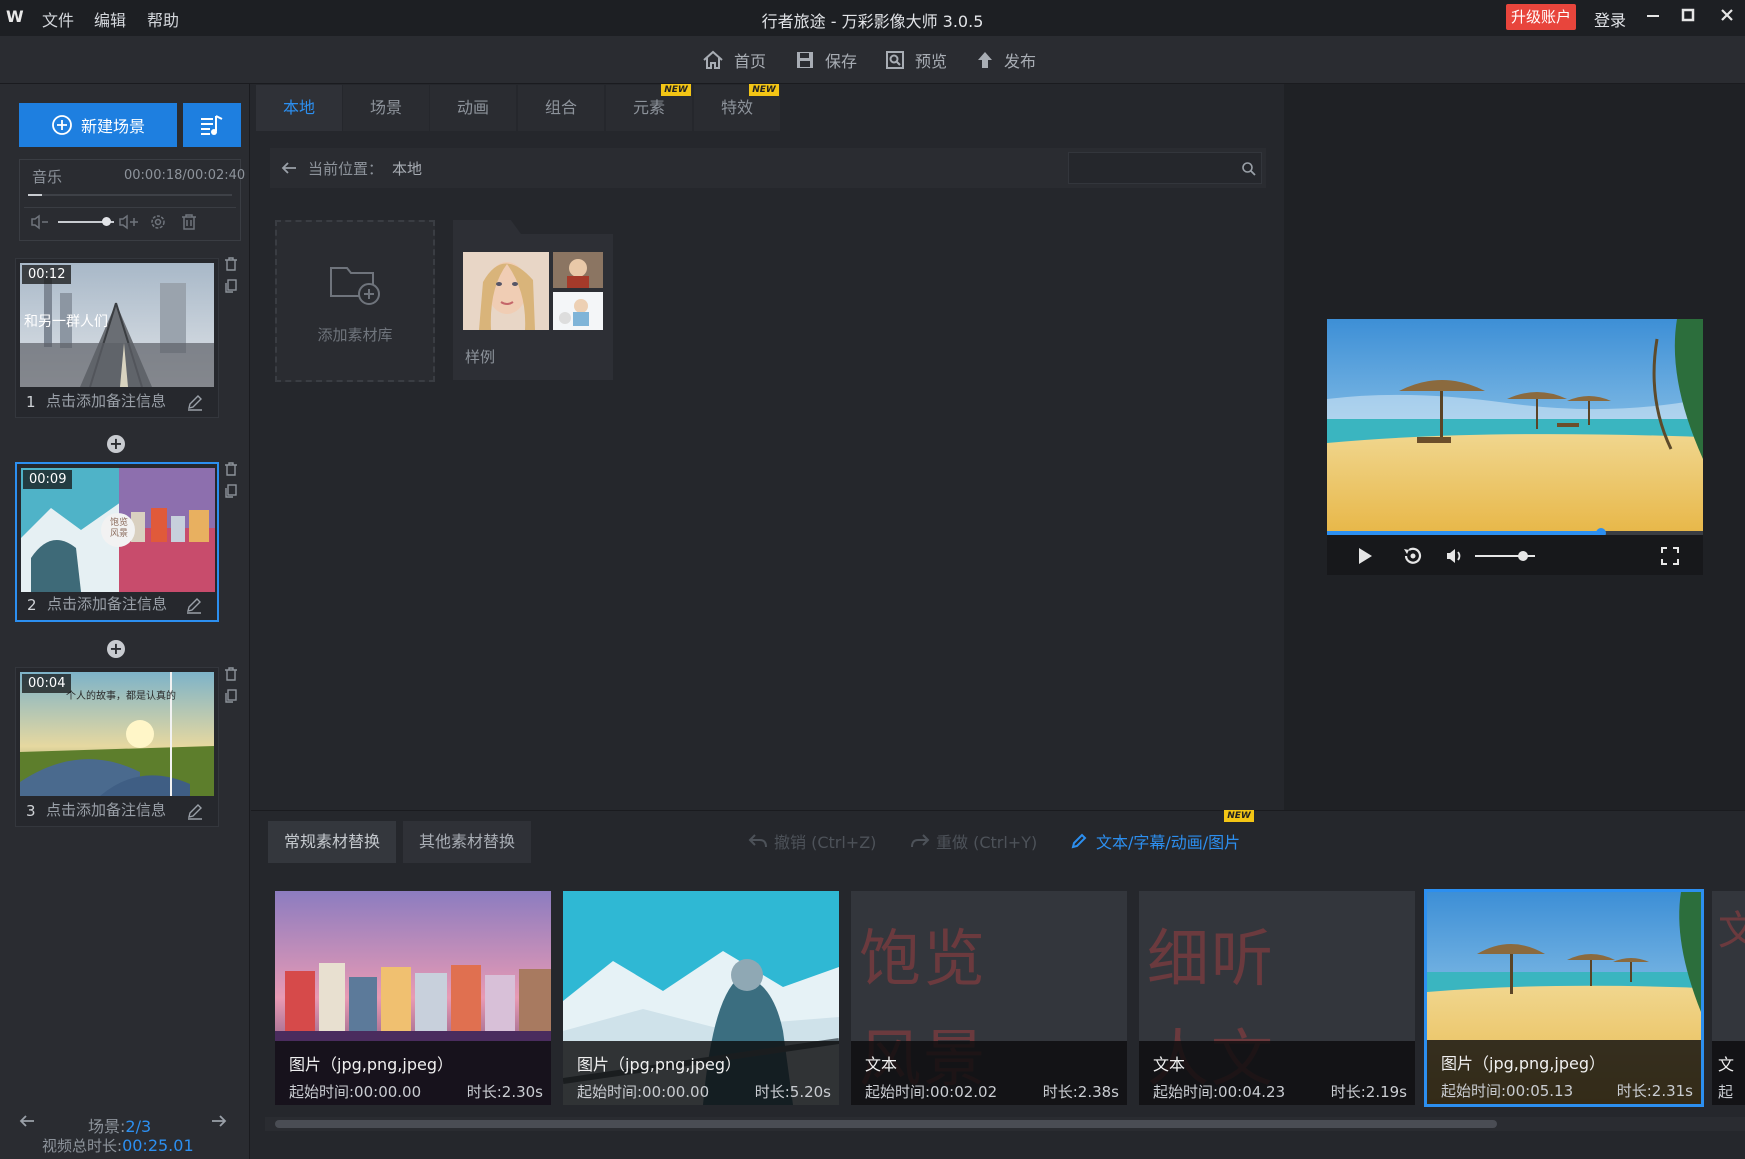 This screenshot has width=1745, height=1159. What do you see at coordinates (413, 998) in the screenshot?
I see `replace-card-1: 图片（jpg,png,jpeg） 起始时间:00:00.00 时长:2.30s` at bounding box center [413, 998].